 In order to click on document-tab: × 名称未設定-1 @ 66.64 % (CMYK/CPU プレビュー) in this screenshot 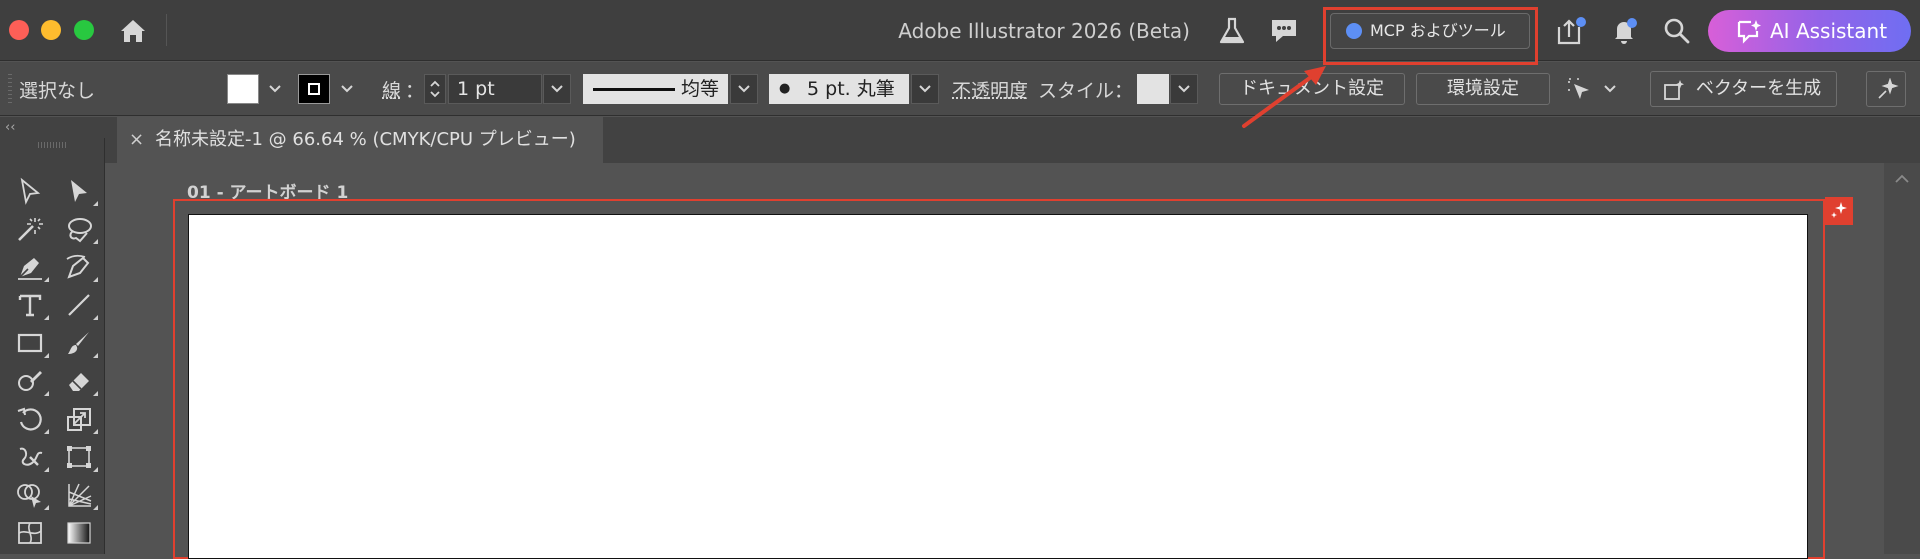, I will do `click(360, 140)`.